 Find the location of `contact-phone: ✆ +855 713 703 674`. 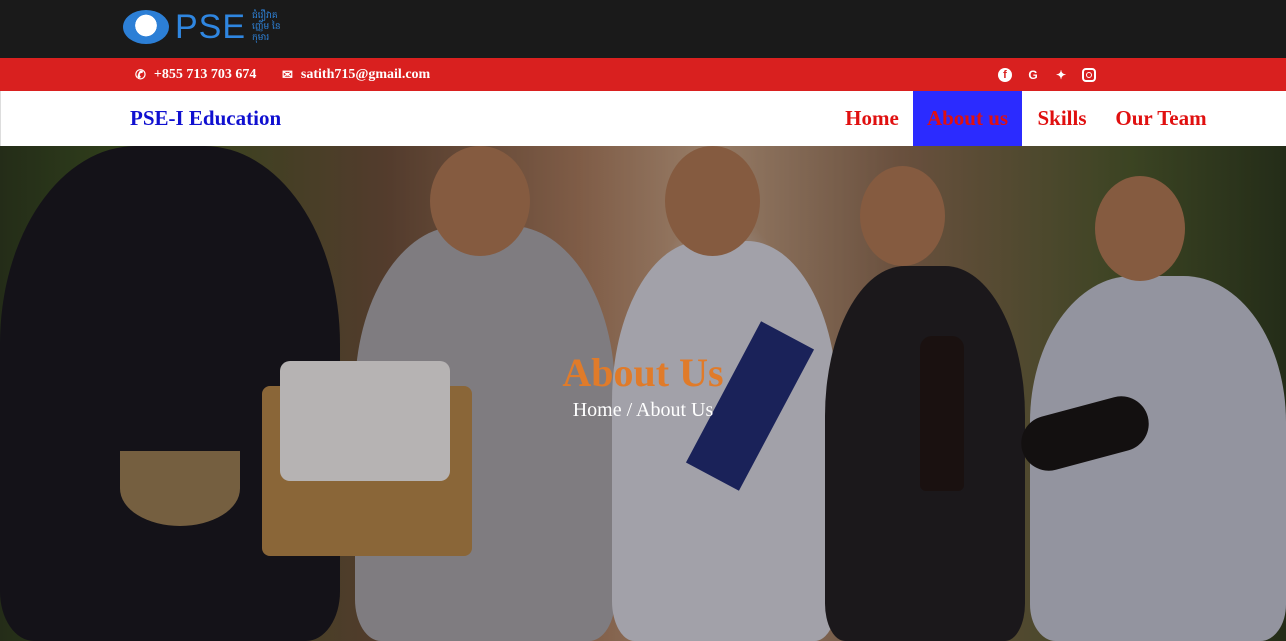

contact-phone: ✆ +855 713 703 674 is located at coordinates (195, 74).